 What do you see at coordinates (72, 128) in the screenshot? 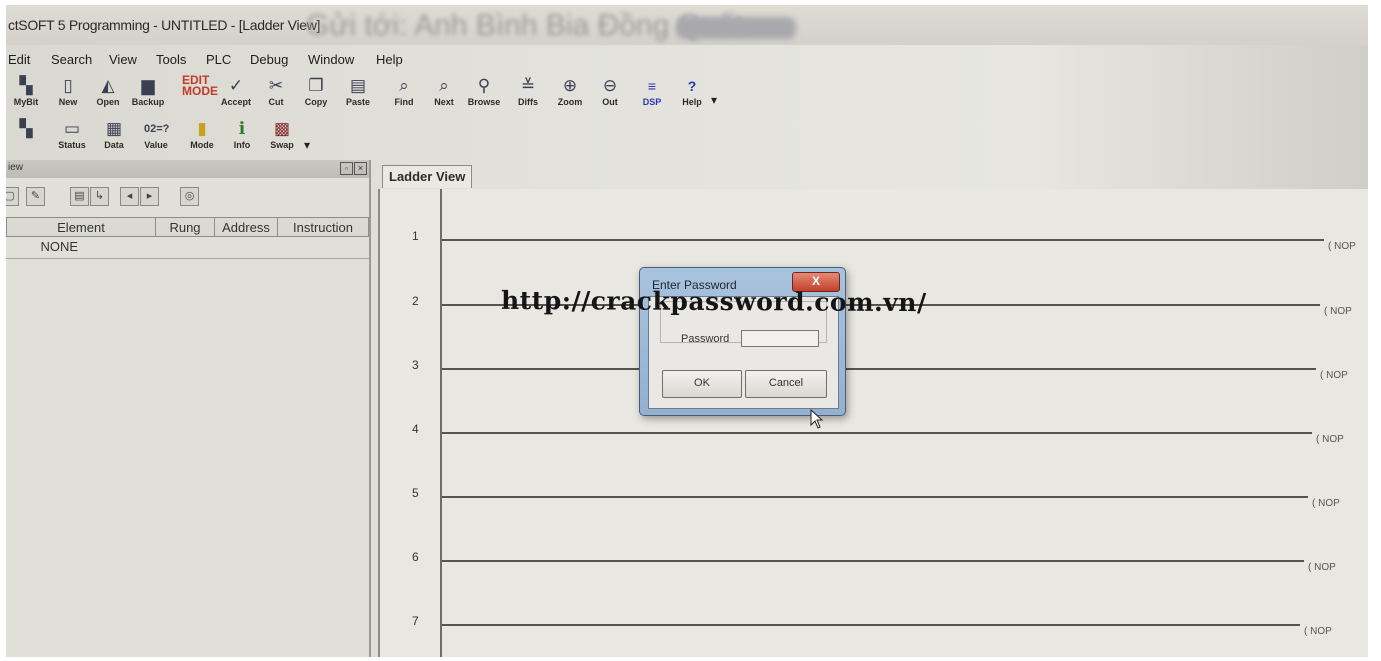
I see `status-icon: ▭` at bounding box center [72, 128].